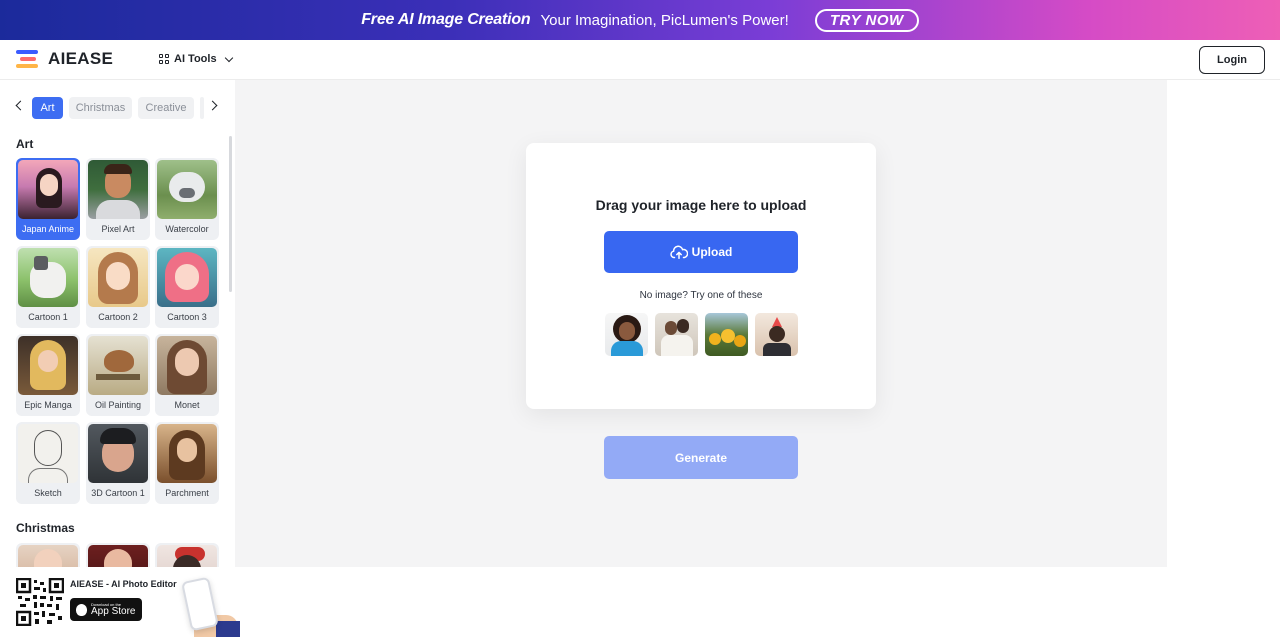  I want to click on style-card-japan-anime: Japan Anime, so click(48, 199).